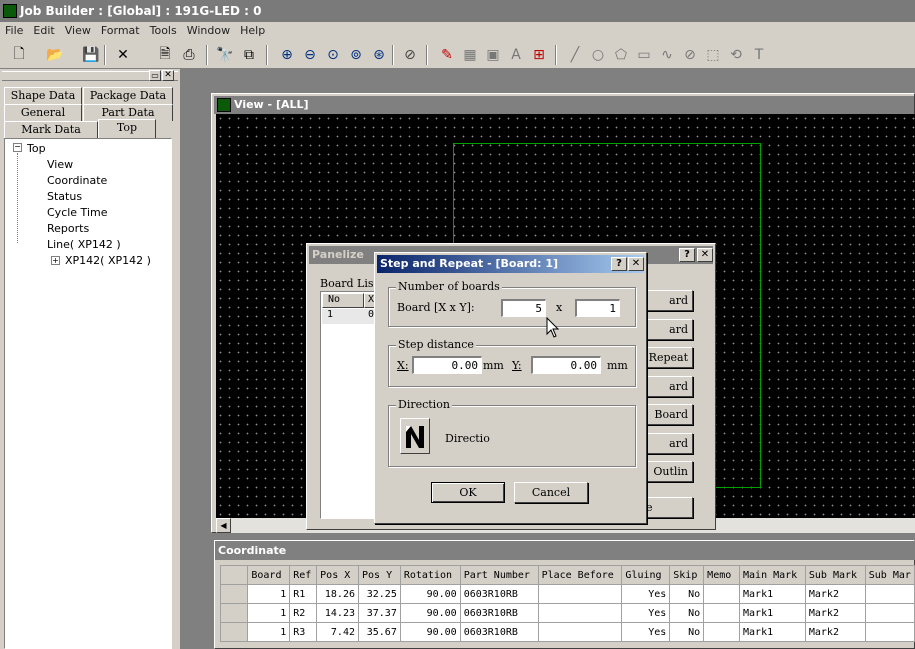 The width and height of the screenshot is (915, 649). Describe the element at coordinates (60, 164) in the screenshot. I see `tree-node-view: View` at that location.